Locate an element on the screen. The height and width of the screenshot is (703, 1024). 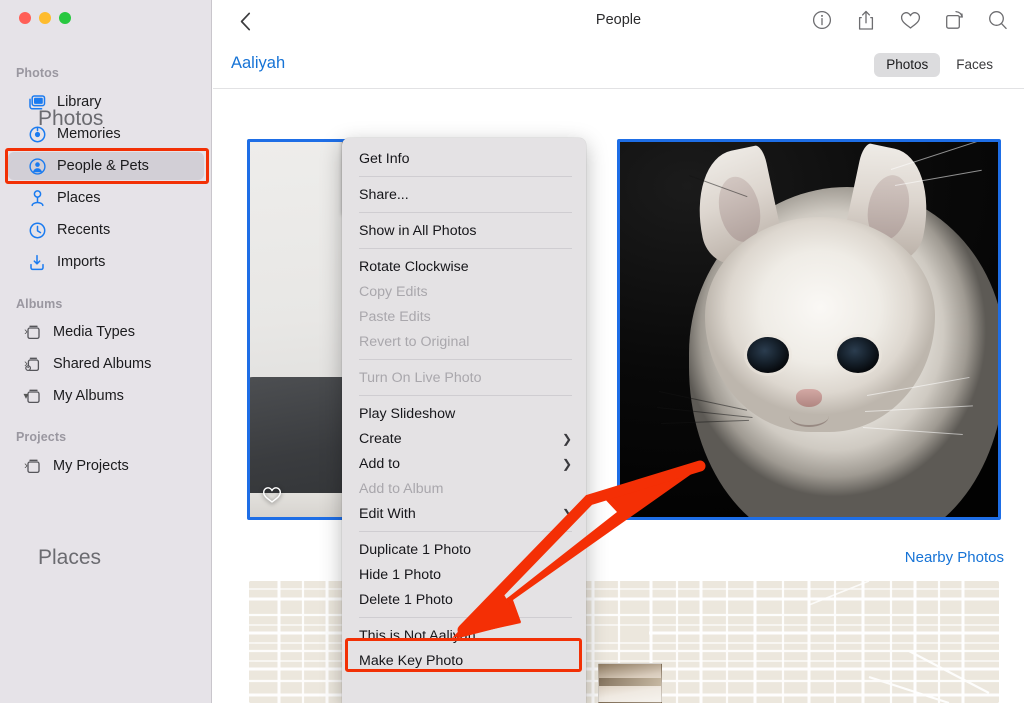
sidebar-item-label: Shared Albums is located at coordinates (102, 364).